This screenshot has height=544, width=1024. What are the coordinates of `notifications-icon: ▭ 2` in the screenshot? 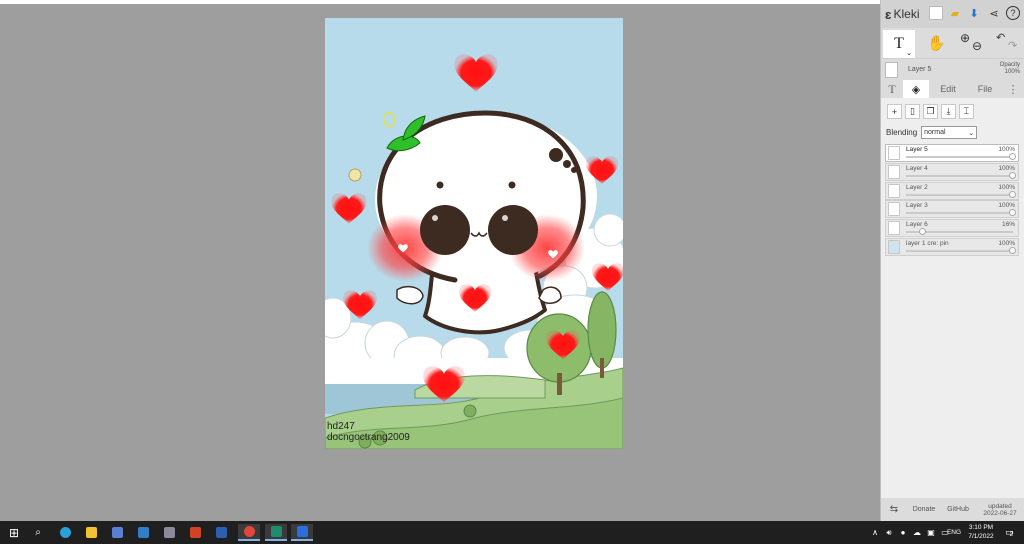 It's located at (1009, 532).